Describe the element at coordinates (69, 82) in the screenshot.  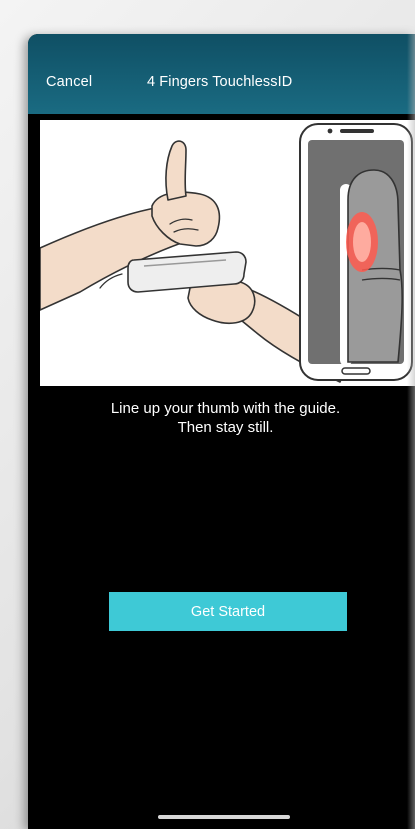
I see `cancel-button: Cancel` at that location.